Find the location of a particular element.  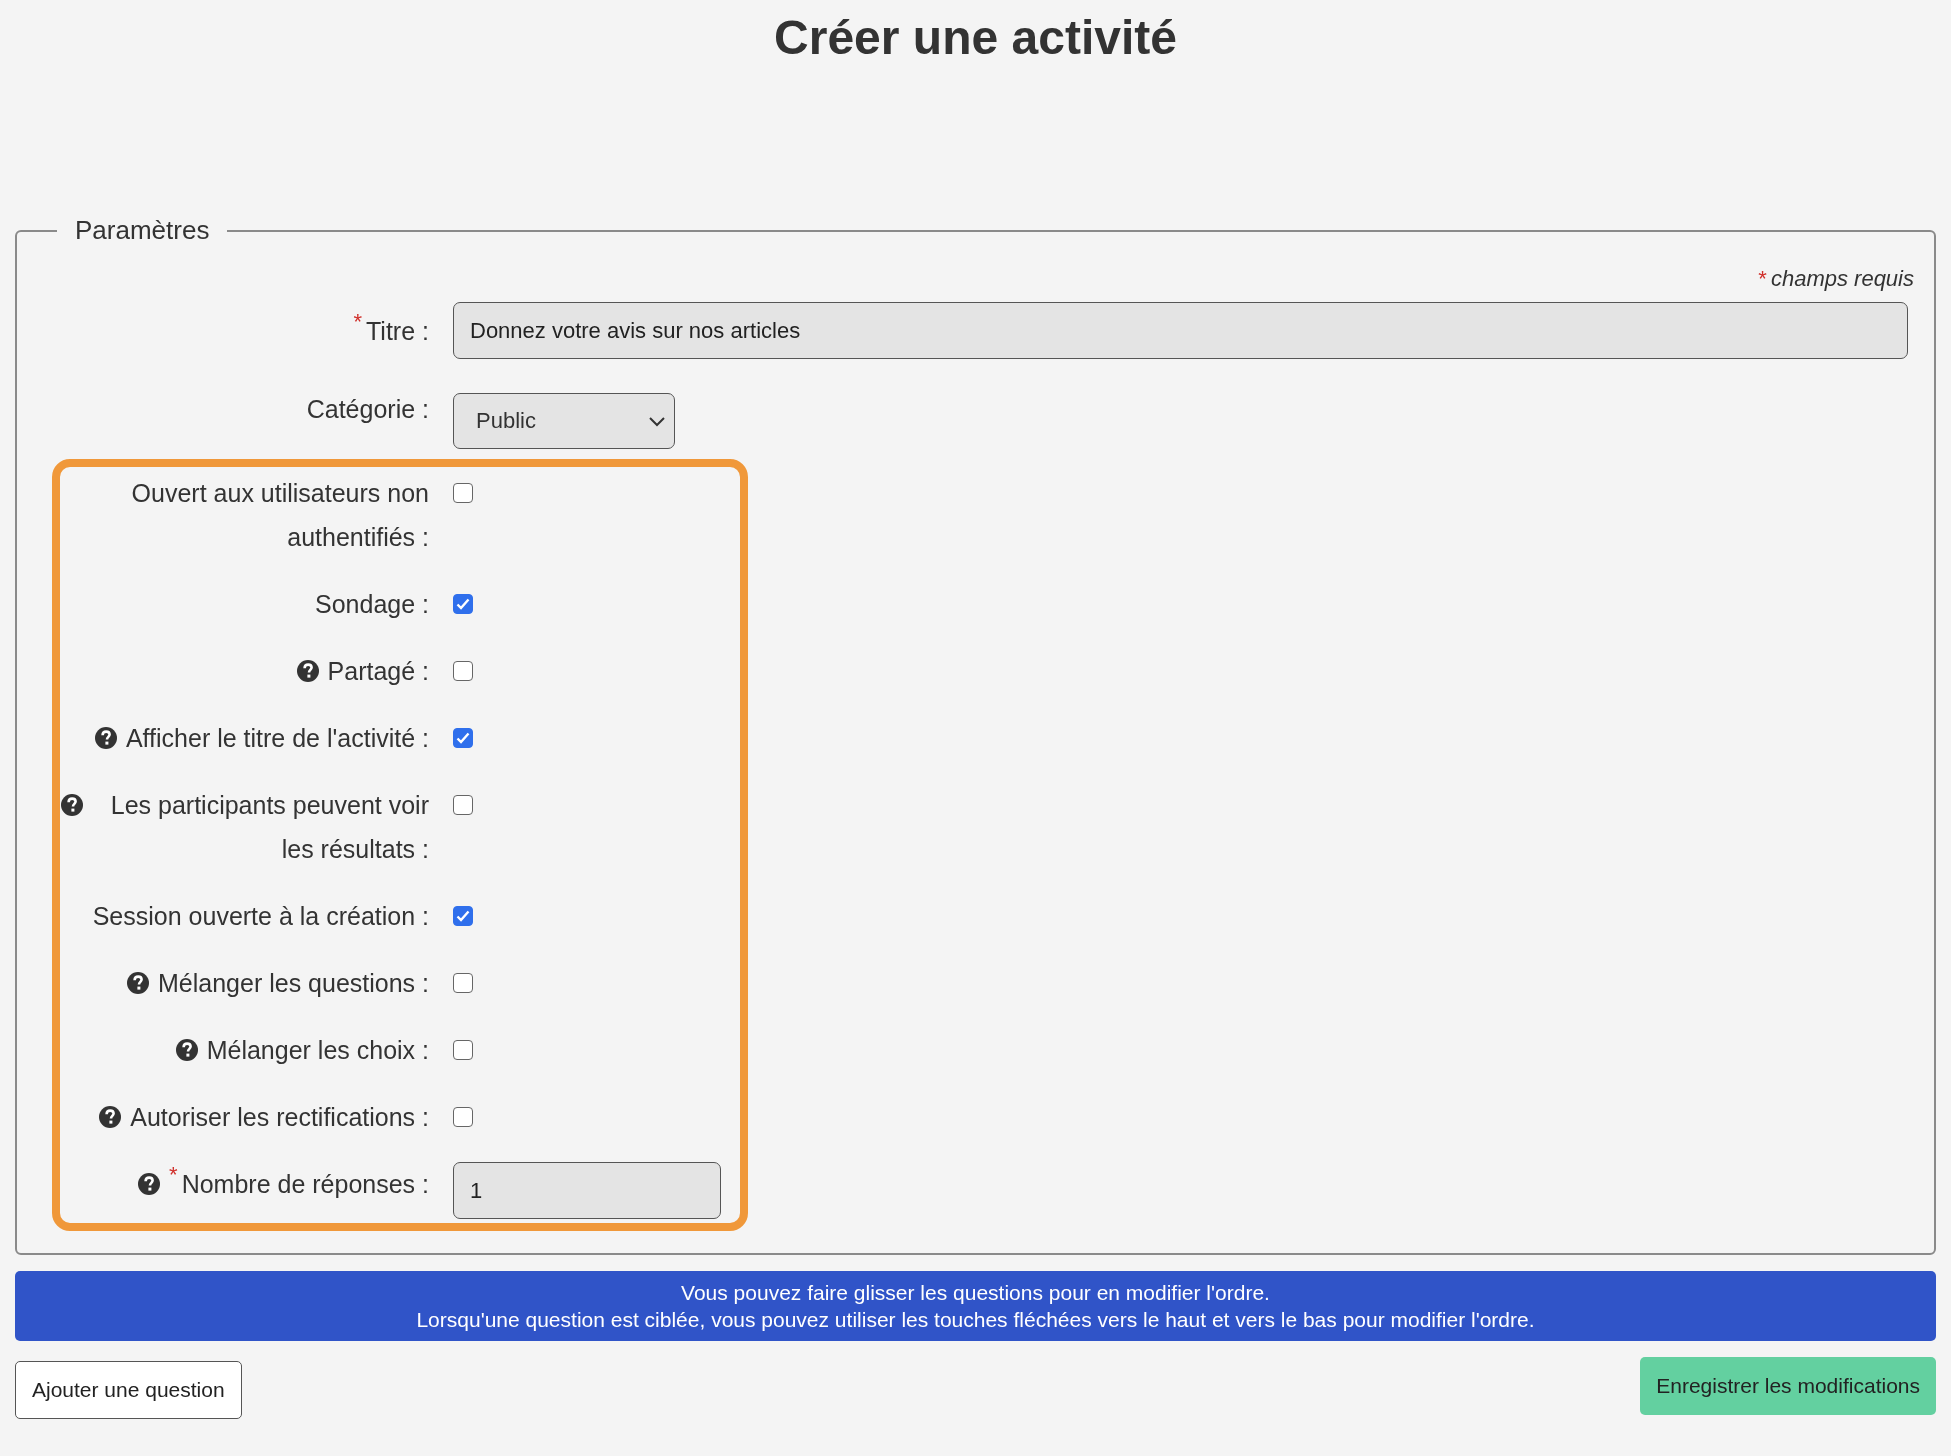

info-text: Vous pouvez faire glisser les questions pour en modifier l'ordre. is located at coordinates (975, 1293).